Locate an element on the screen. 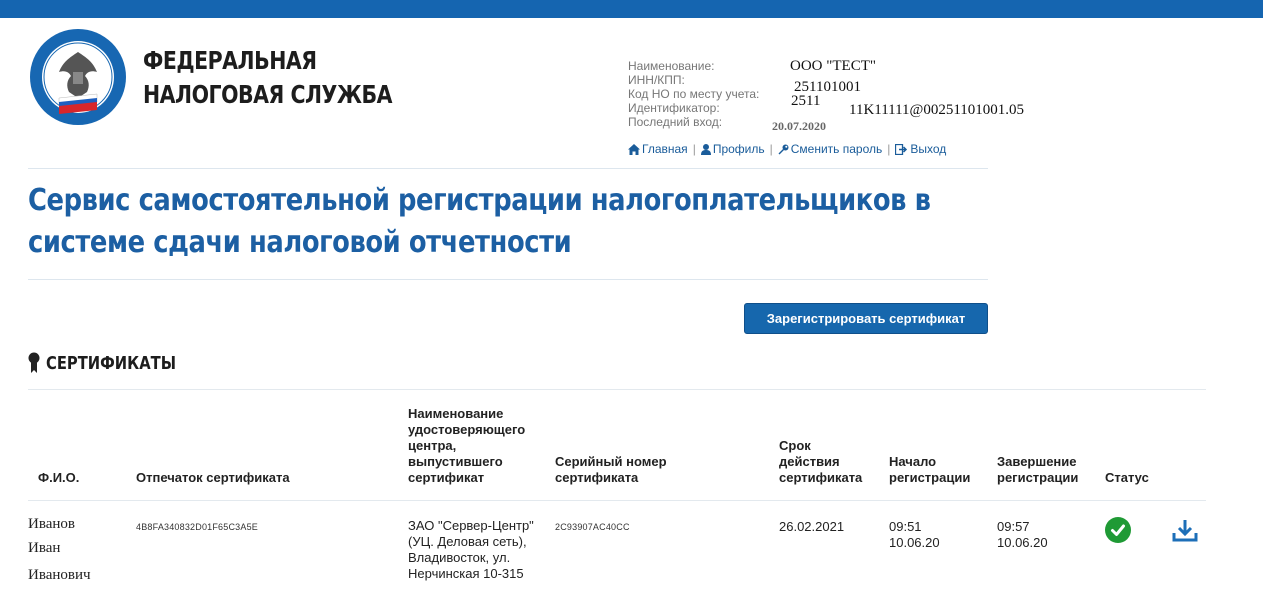 Image resolution: width=1263 pixels, height=611 pixels. nav-home-link: Главная is located at coordinates (658, 149).